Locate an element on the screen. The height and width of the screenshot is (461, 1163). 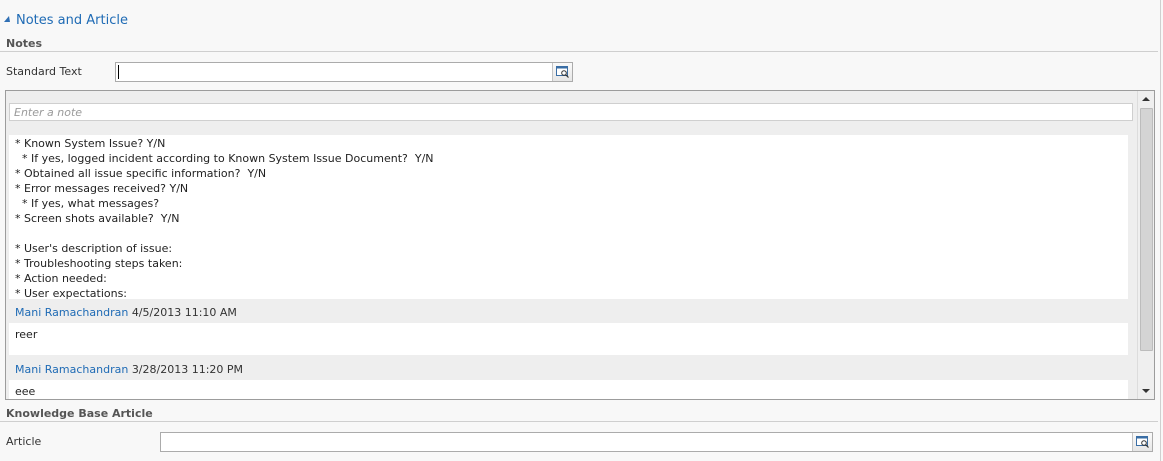
notes-scrollbar is located at coordinates (1145, 245).